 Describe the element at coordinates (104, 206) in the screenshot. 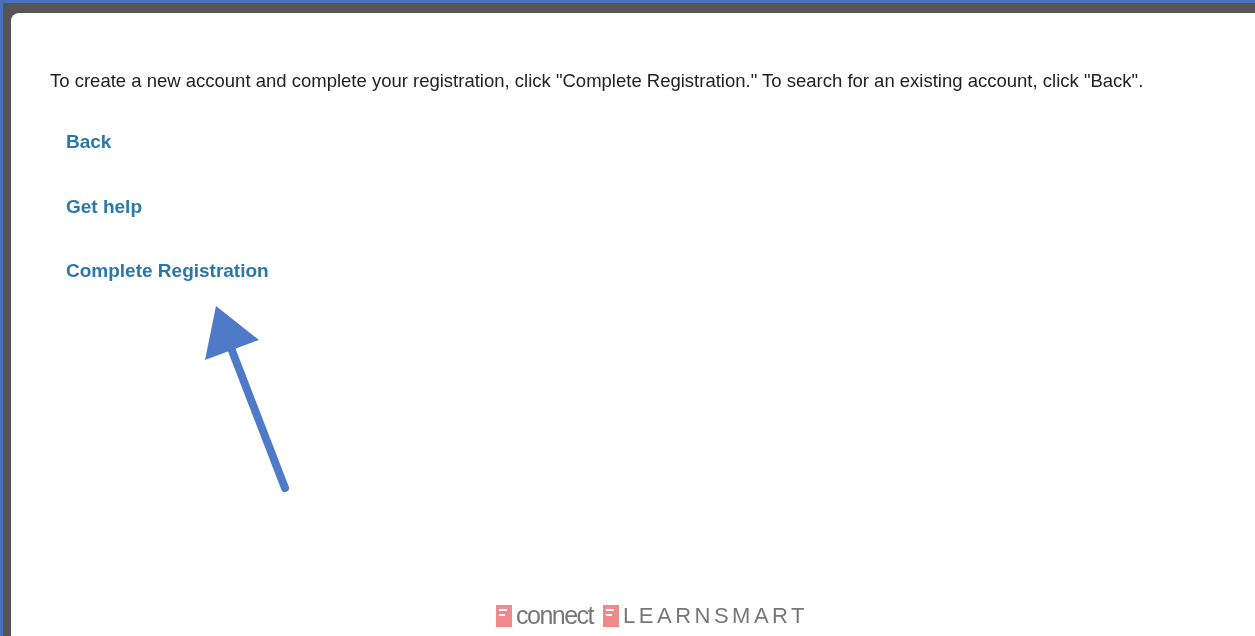

I see `link: Get help` at that location.